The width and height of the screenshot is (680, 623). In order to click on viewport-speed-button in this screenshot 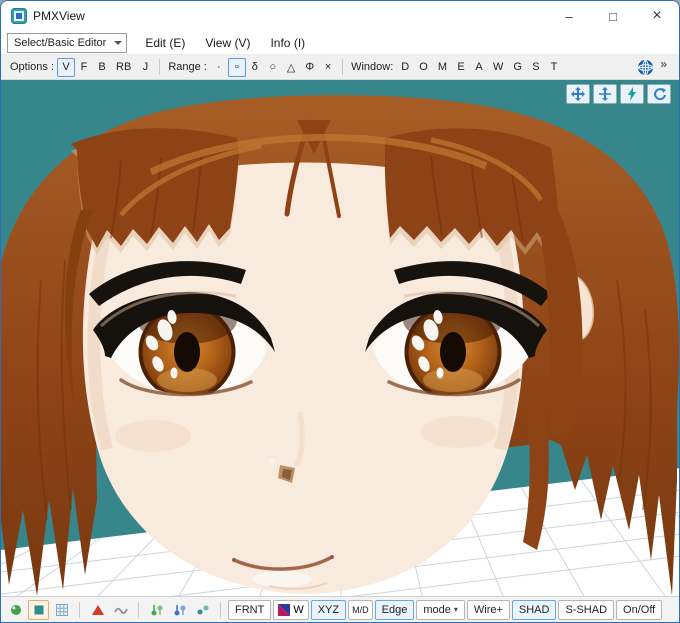, I will do `click(632, 94)`.